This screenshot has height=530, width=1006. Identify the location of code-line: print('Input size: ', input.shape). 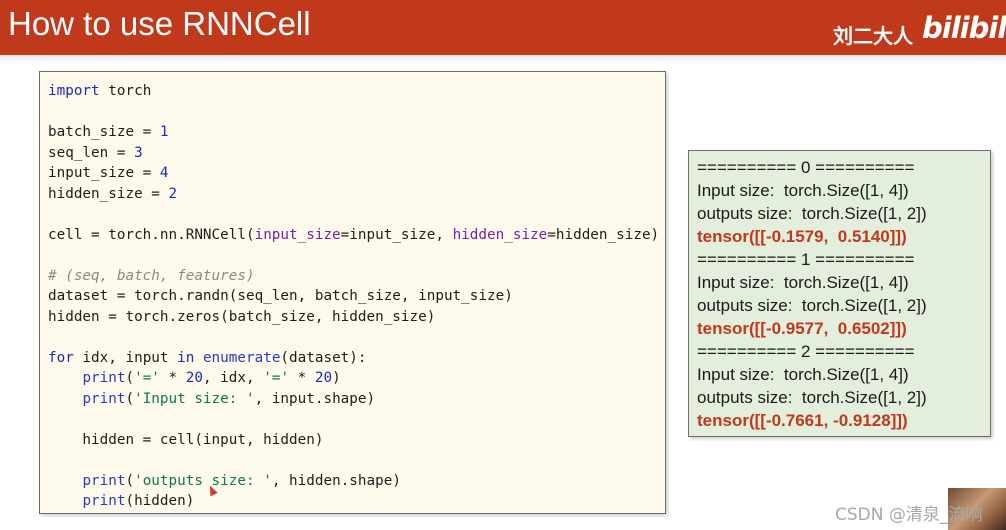
(353, 399).